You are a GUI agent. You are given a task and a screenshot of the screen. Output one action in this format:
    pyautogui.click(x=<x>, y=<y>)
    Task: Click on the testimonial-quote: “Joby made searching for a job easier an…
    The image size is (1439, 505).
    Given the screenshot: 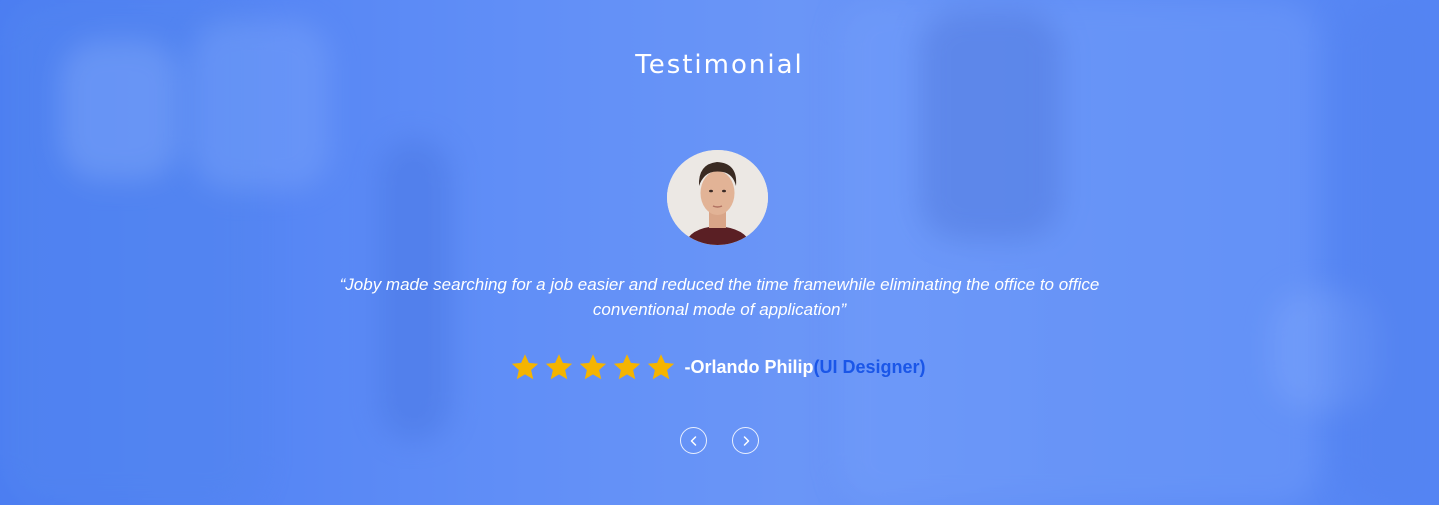 What is the action you would take?
    pyautogui.click(x=719, y=297)
    